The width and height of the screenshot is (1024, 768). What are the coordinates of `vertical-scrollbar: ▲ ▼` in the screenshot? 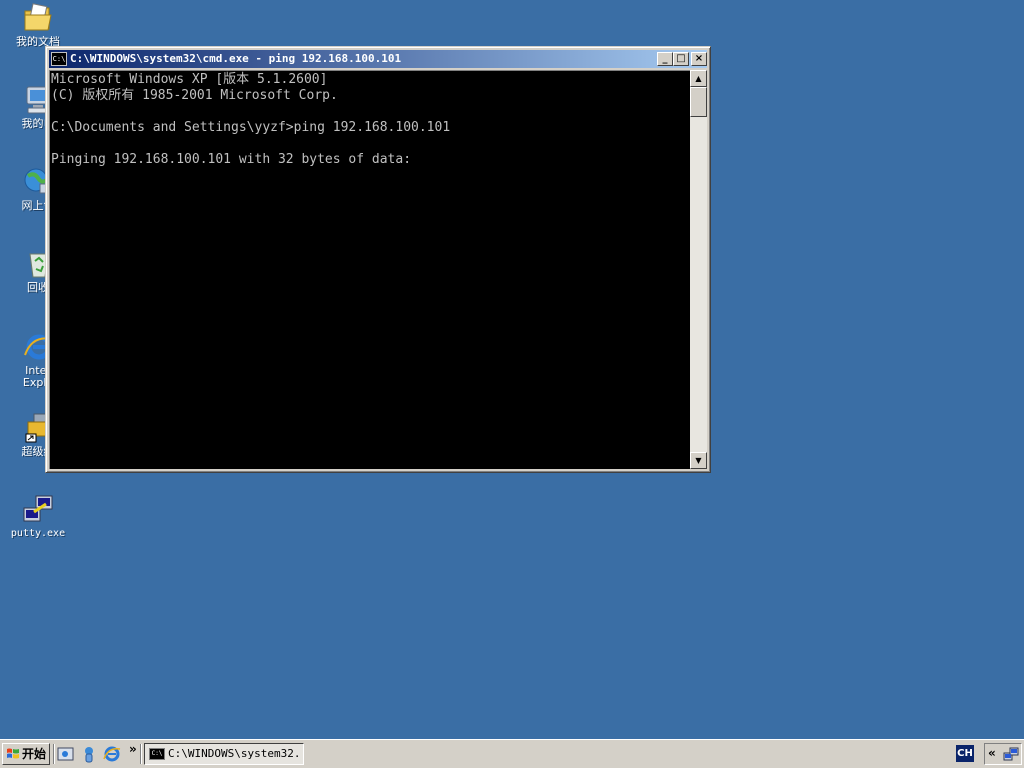 It's located at (698, 269).